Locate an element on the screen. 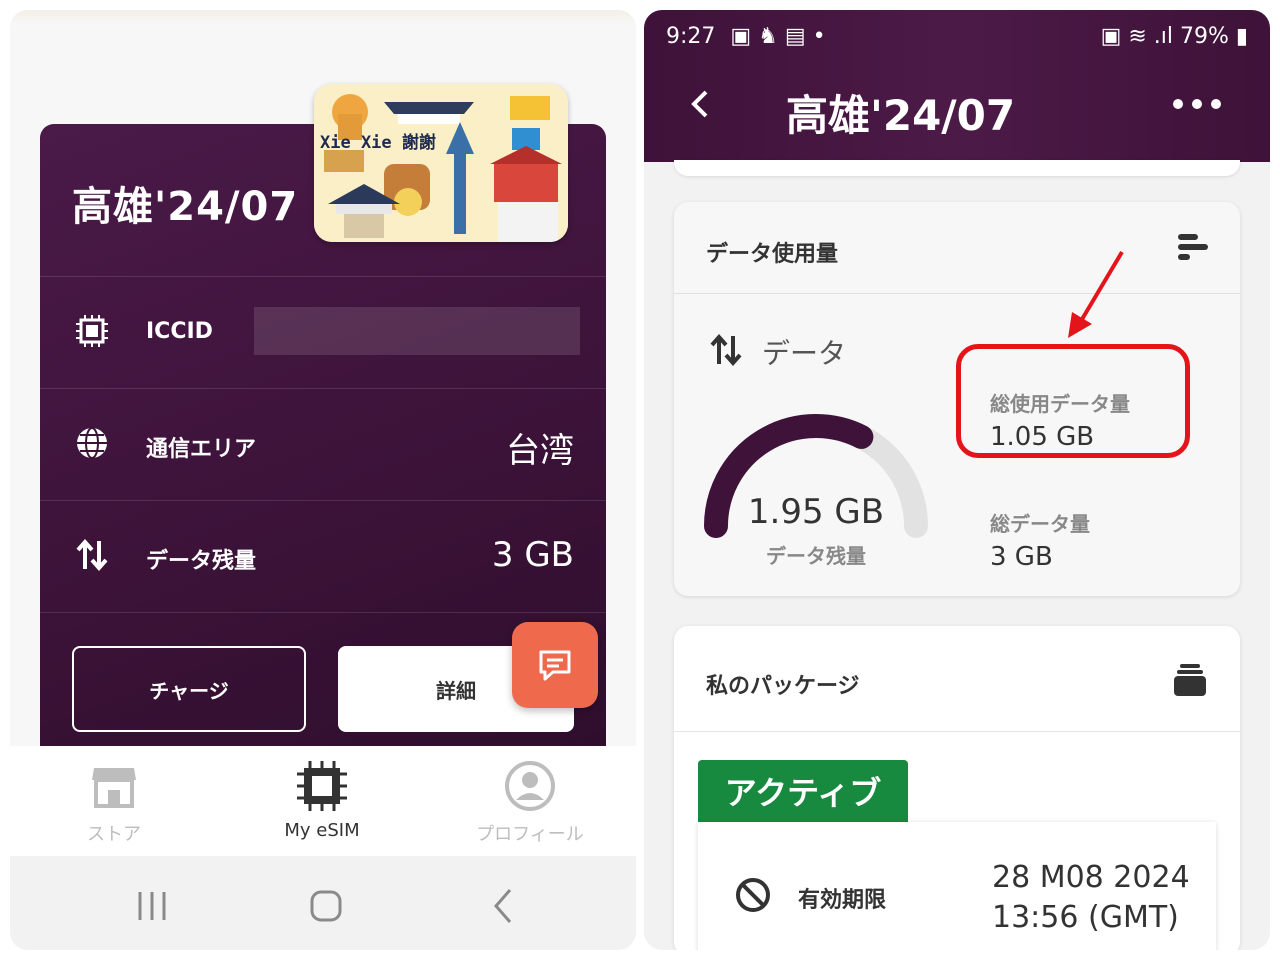 The width and height of the screenshot is (1280, 960). remaining-data-value: 1.95 GB is located at coordinates (816, 512).